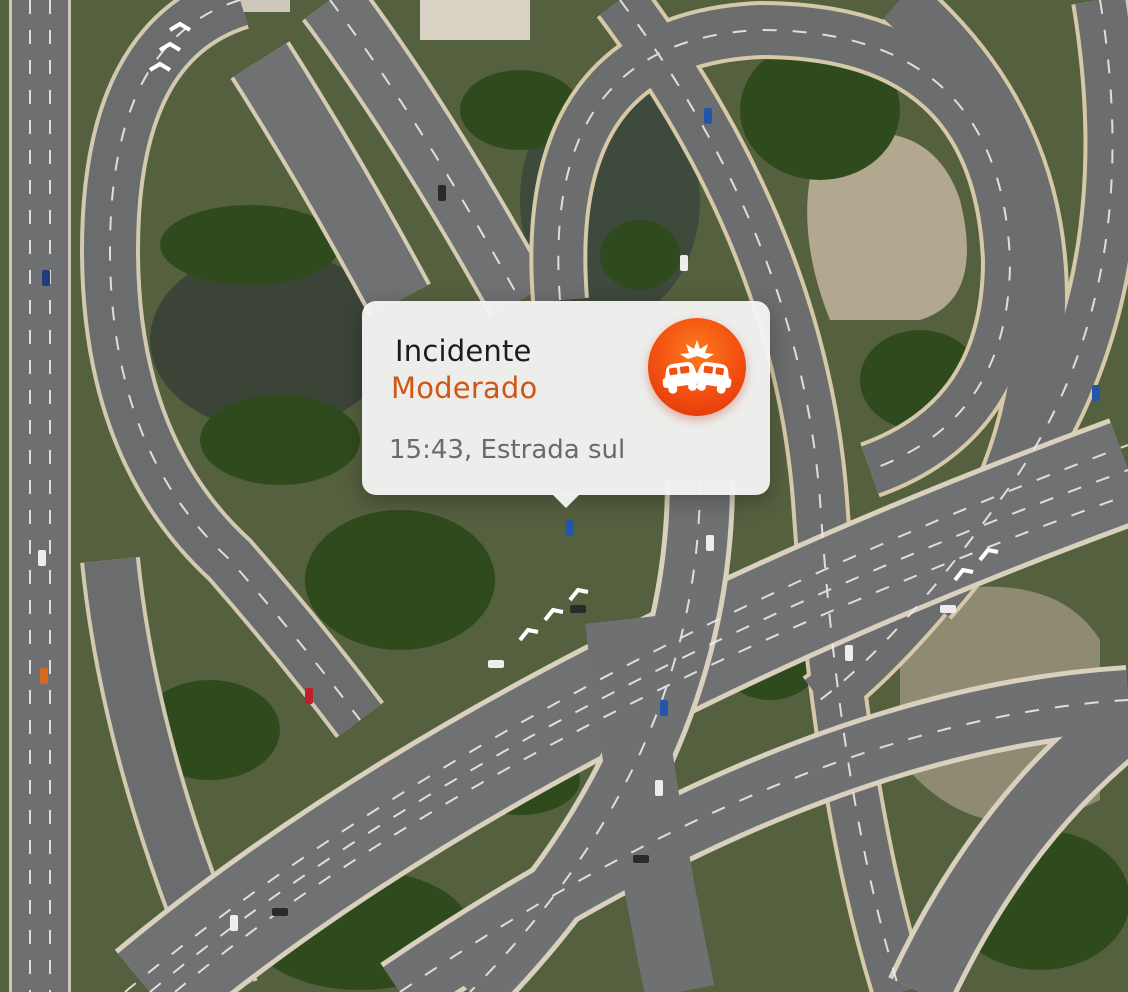 Image resolution: width=1128 pixels, height=992 pixels. What do you see at coordinates (464, 388) in the screenshot?
I see `incident-severity: Moderado` at bounding box center [464, 388].